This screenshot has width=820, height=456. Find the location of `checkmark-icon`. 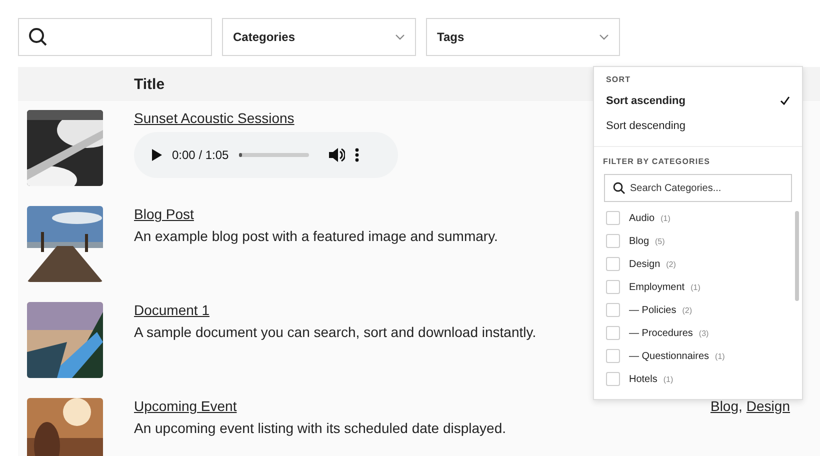

checkmark-icon is located at coordinates (785, 100).